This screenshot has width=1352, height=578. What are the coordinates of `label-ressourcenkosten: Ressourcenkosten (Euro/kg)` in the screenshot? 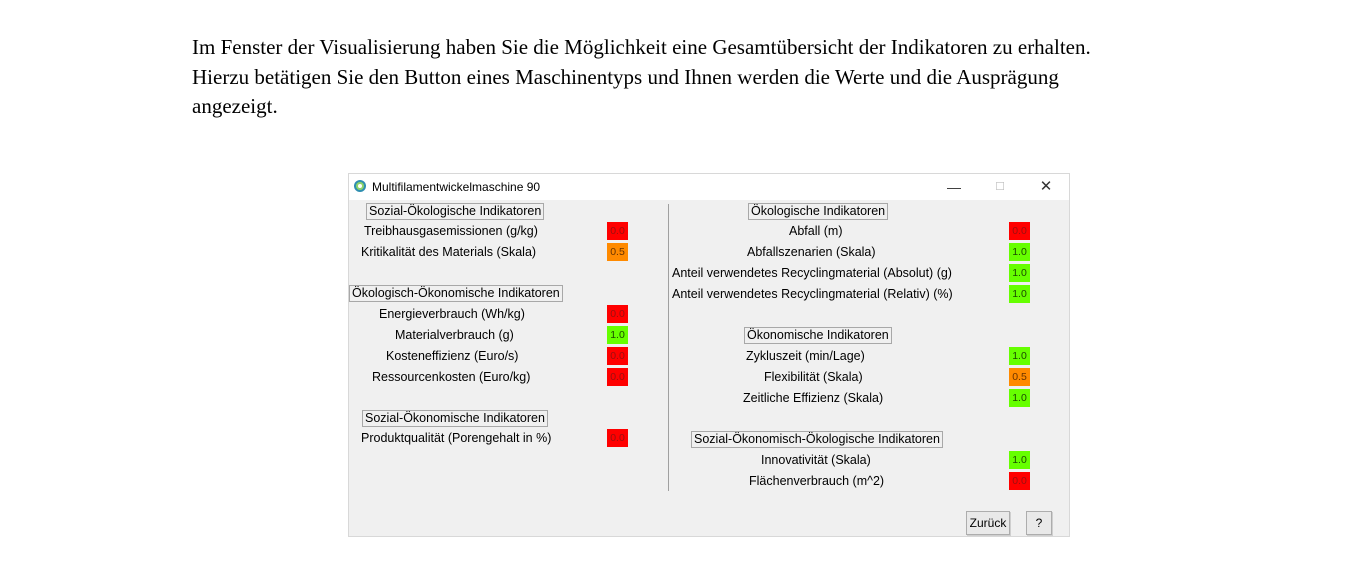 It's located at (451, 377).